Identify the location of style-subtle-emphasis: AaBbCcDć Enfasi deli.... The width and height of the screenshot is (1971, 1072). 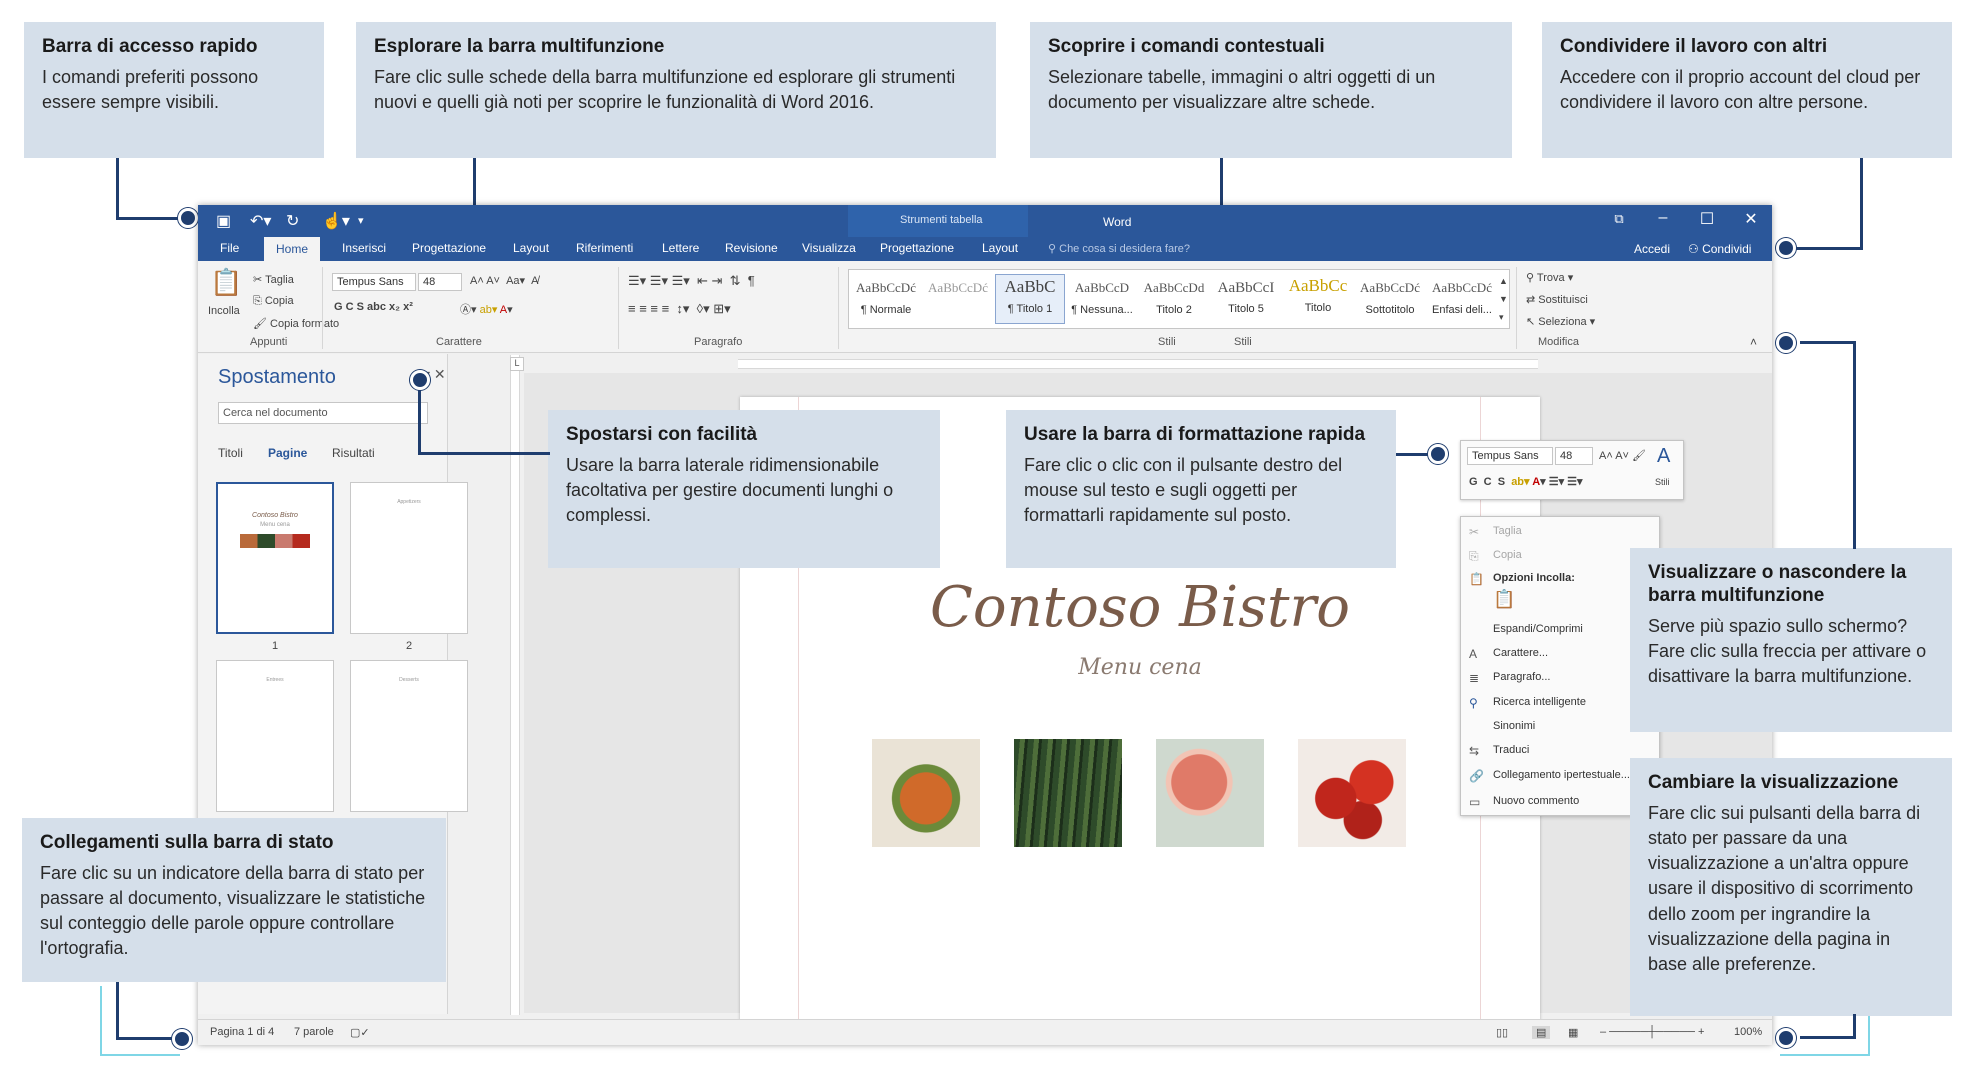
(1462, 299).